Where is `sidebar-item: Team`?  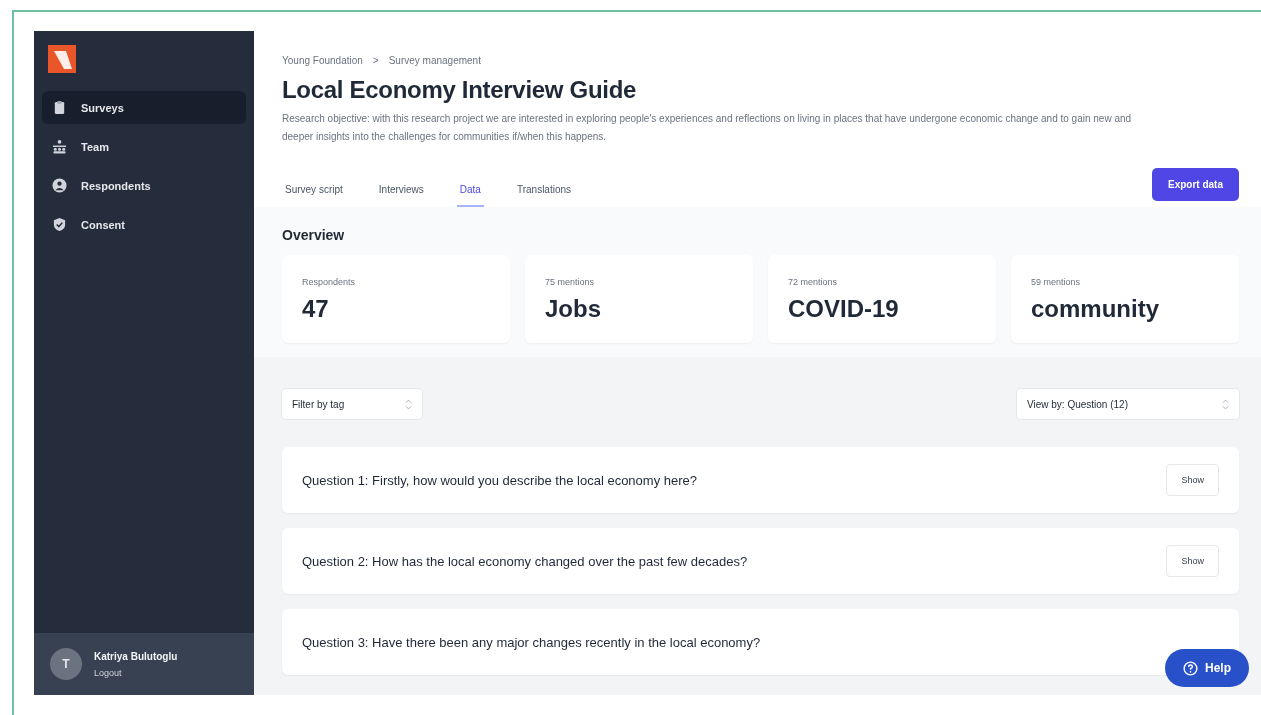
sidebar-item: Team is located at coordinates (144, 146).